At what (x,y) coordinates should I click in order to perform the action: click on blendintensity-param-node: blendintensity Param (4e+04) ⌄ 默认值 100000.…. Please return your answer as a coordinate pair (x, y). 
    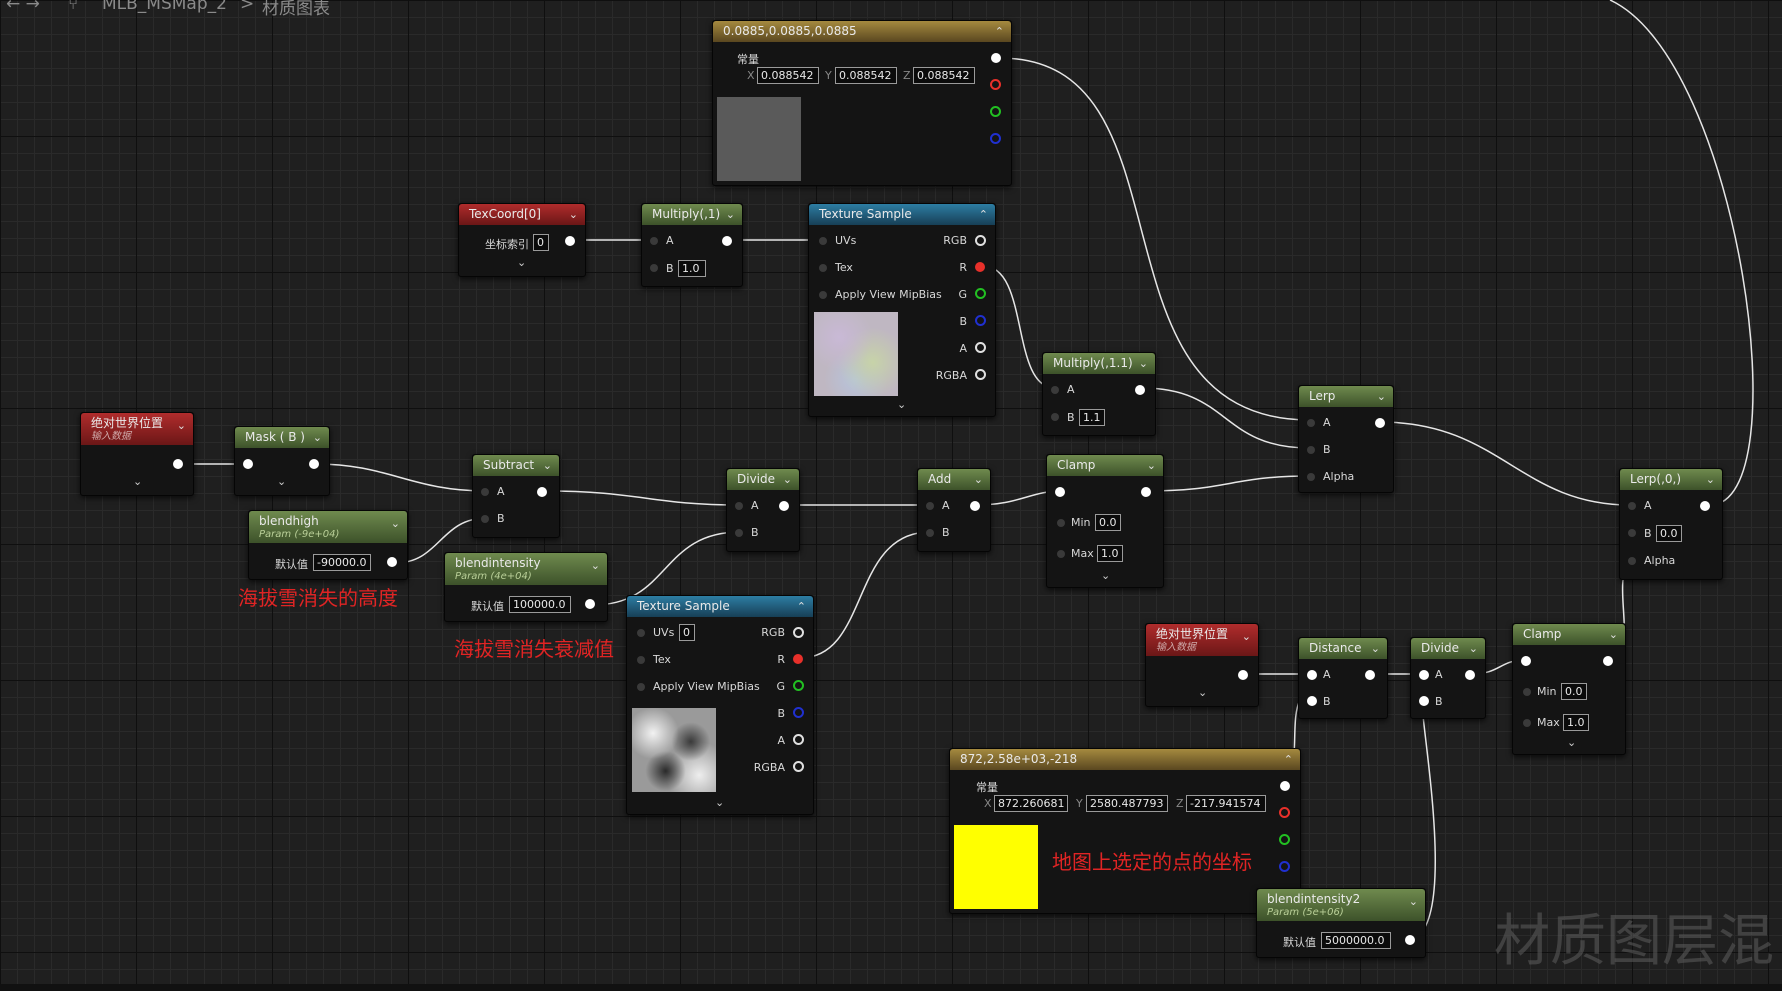
    Looking at the image, I should click on (526, 587).